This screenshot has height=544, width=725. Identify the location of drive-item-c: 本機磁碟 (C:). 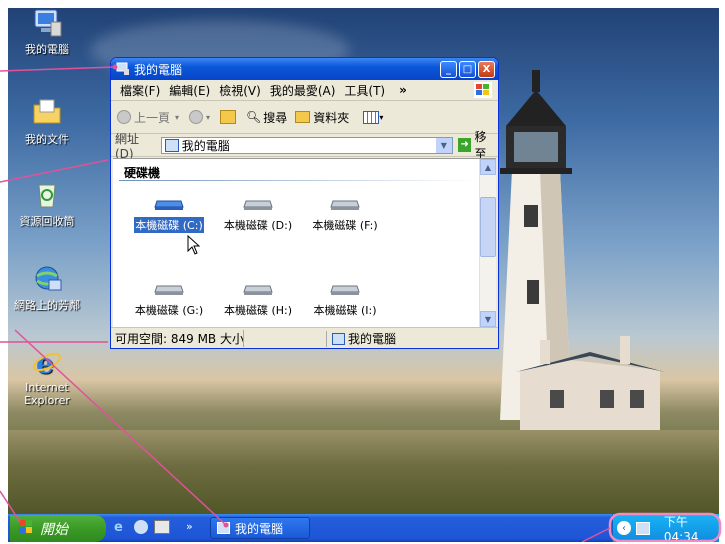
(169, 215).